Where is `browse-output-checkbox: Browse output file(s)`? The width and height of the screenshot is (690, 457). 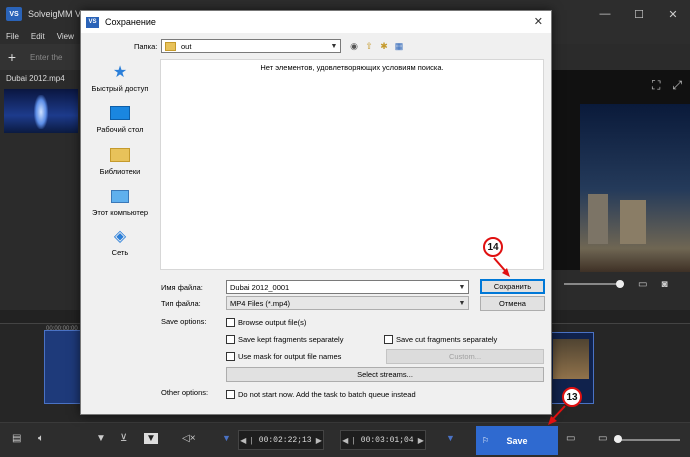 browse-output-checkbox: Browse output file(s) is located at coordinates (266, 322).